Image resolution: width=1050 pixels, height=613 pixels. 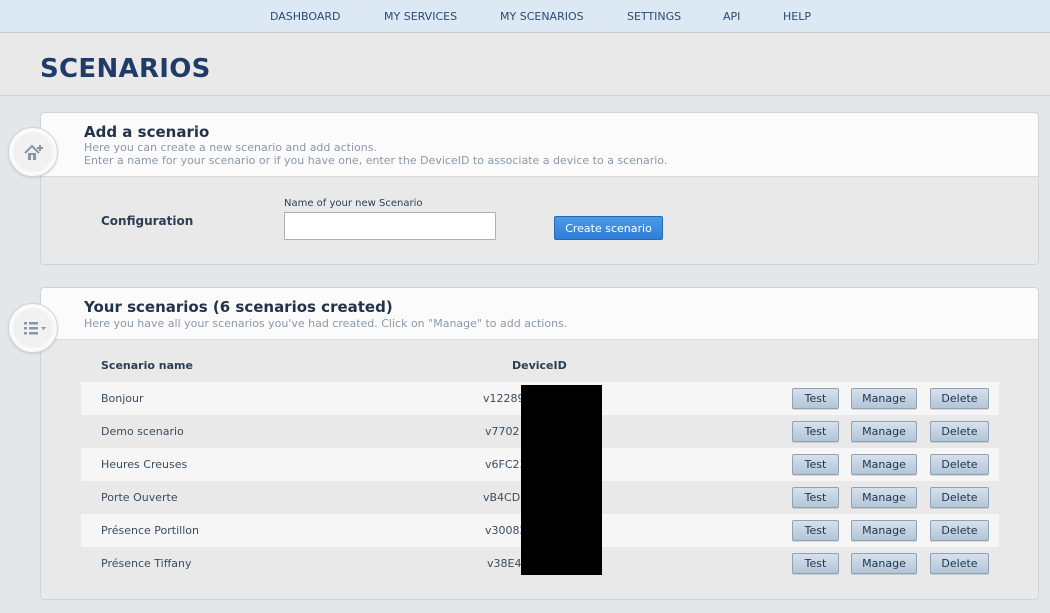 What do you see at coordinates (502, 497) in the screenshot?
I see `device-id: vB4CD` at bounding box center [502, 497].